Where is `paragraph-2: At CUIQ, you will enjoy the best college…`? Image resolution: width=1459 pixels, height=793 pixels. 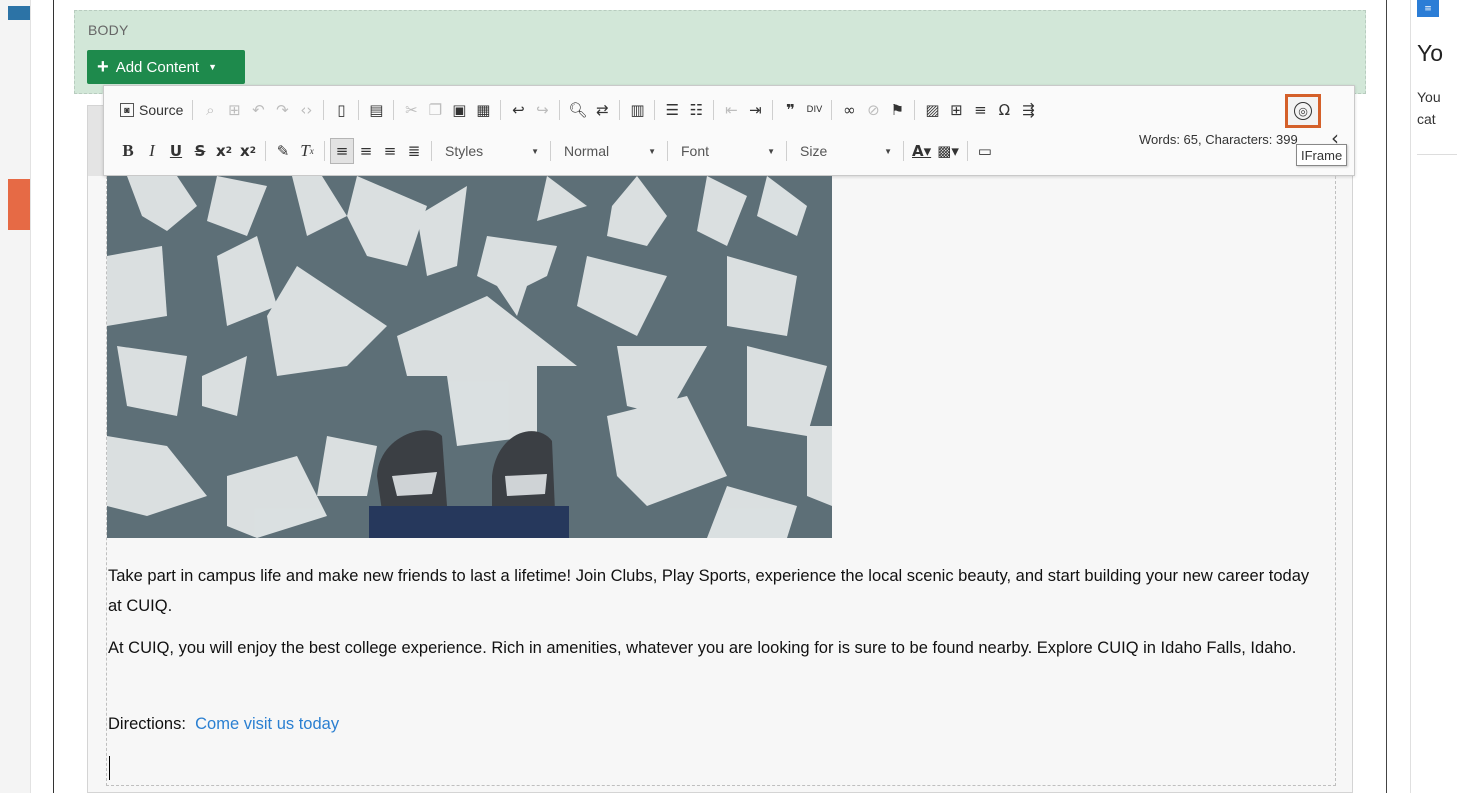 paragraph-2: At CUIQ, you will enjoy the best college… is located at coordinates (702, 648).